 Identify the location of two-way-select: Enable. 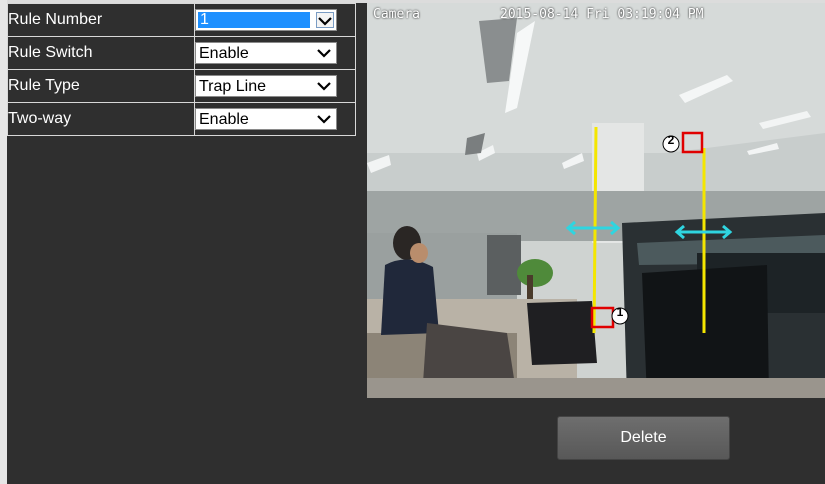
(266, 119).